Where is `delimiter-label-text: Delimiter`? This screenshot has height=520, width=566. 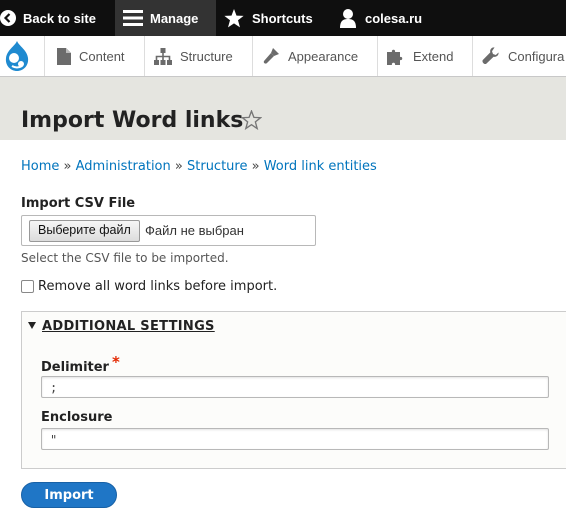
delimiter-label-text: Delimiter is located at coordinates (75, 367).